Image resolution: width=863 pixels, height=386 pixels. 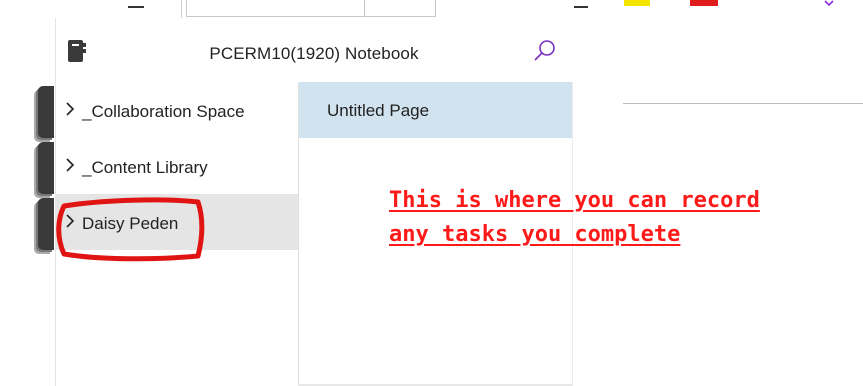 What do you see at coordinates (704, 3) in the screenshot?
I see `font-color-red-swatch` at bounding box center [704, 3].